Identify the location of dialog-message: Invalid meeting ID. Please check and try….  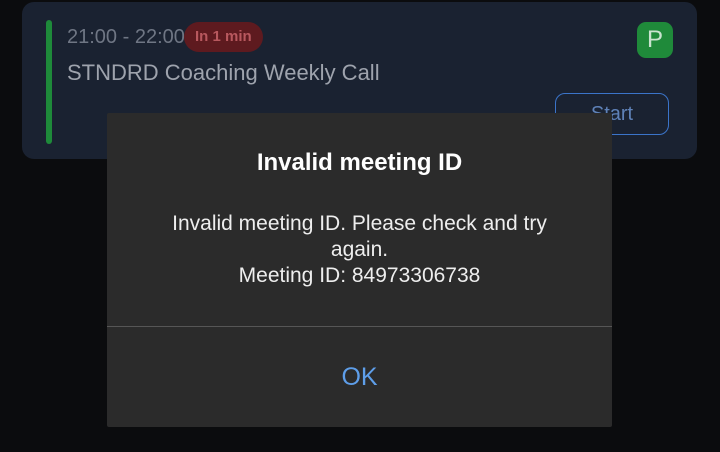
(359, 250).